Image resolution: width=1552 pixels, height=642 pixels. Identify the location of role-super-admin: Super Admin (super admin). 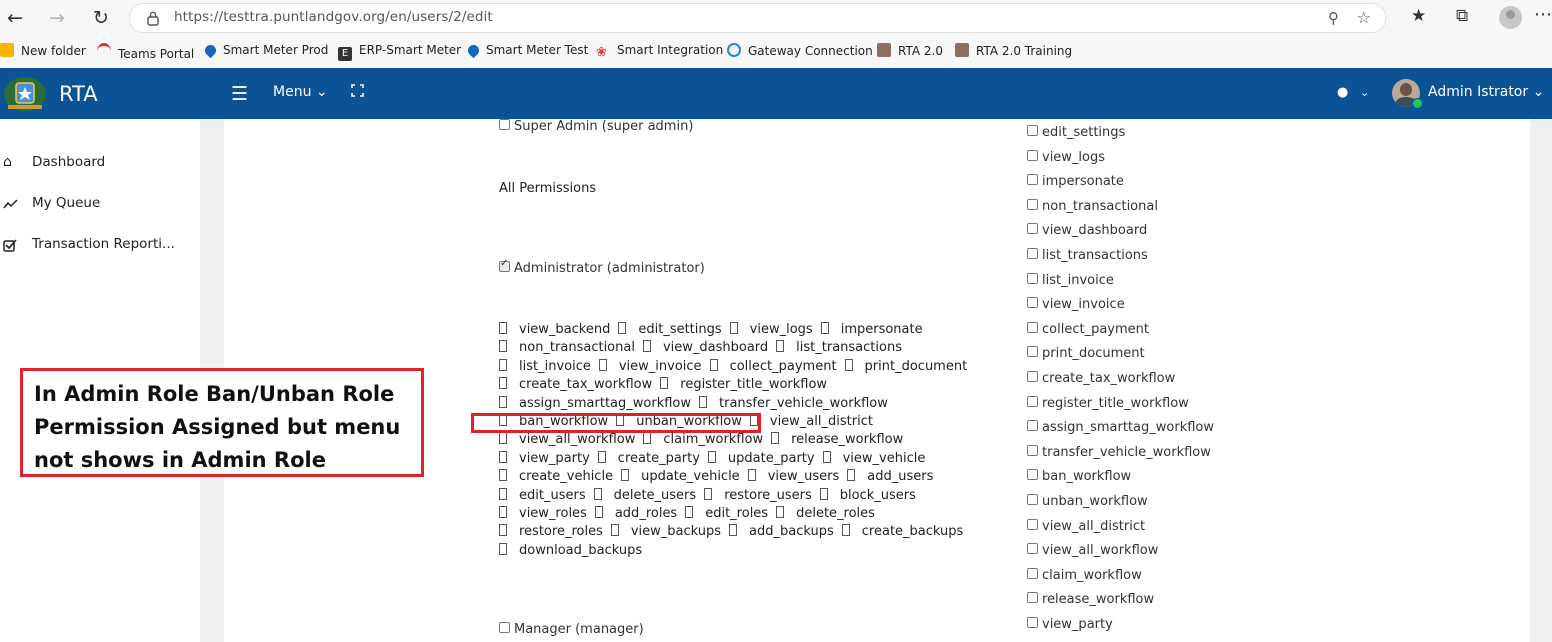
(596, 126).